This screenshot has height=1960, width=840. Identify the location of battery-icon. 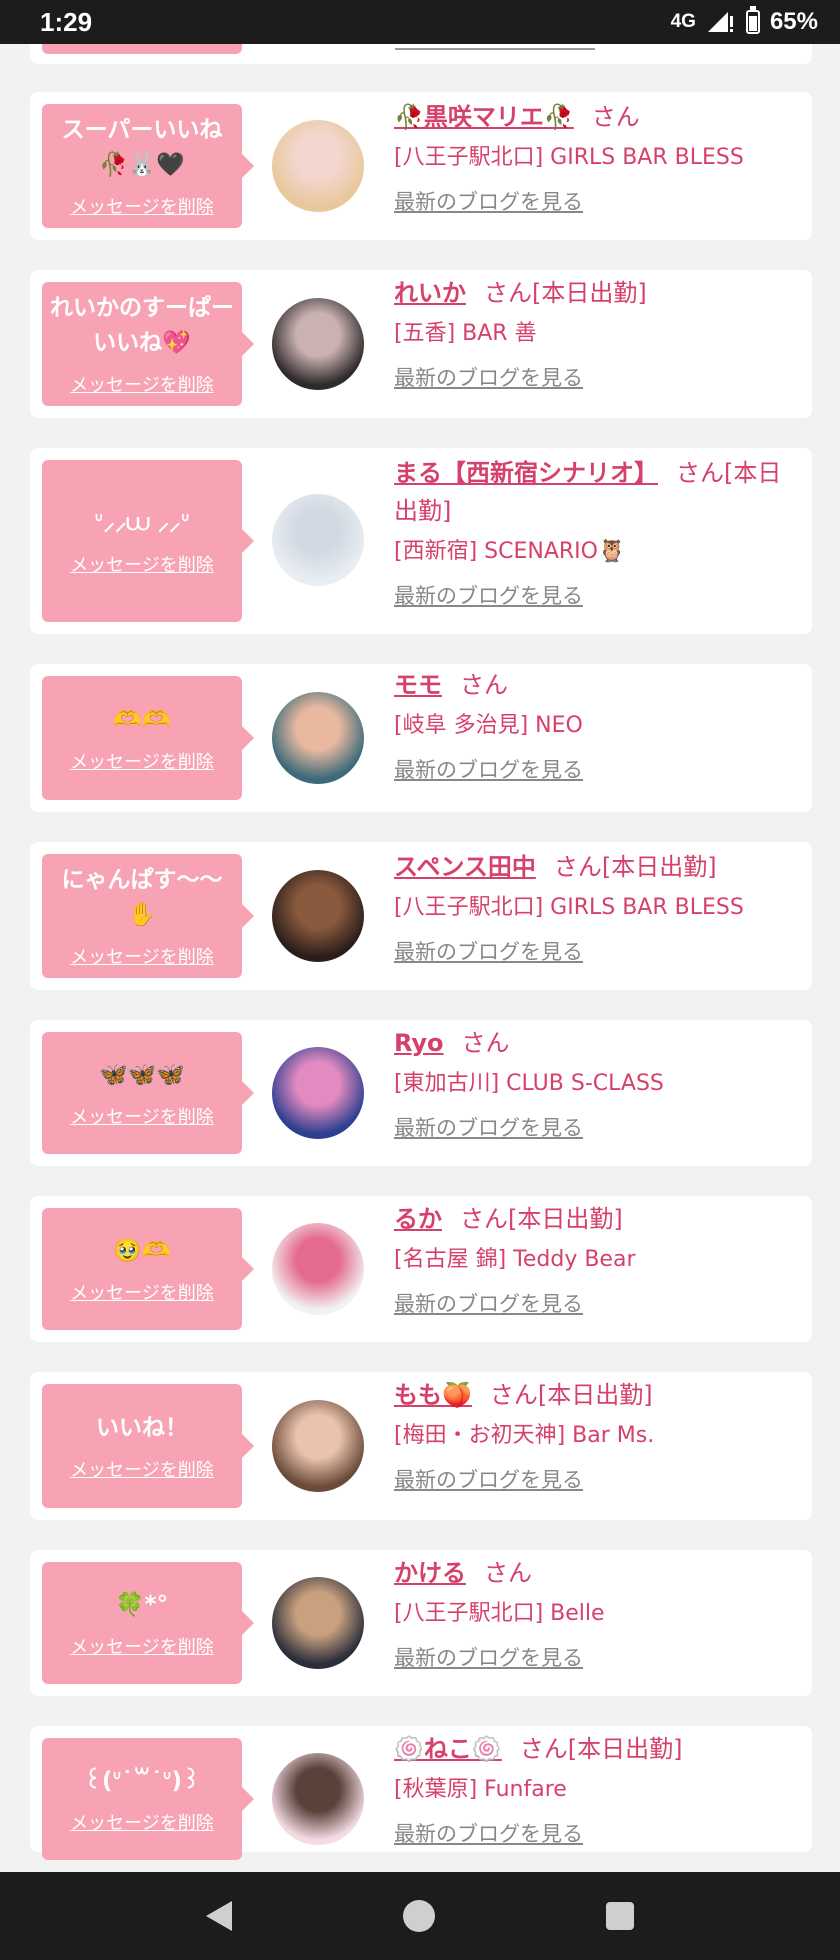
(752, 20).